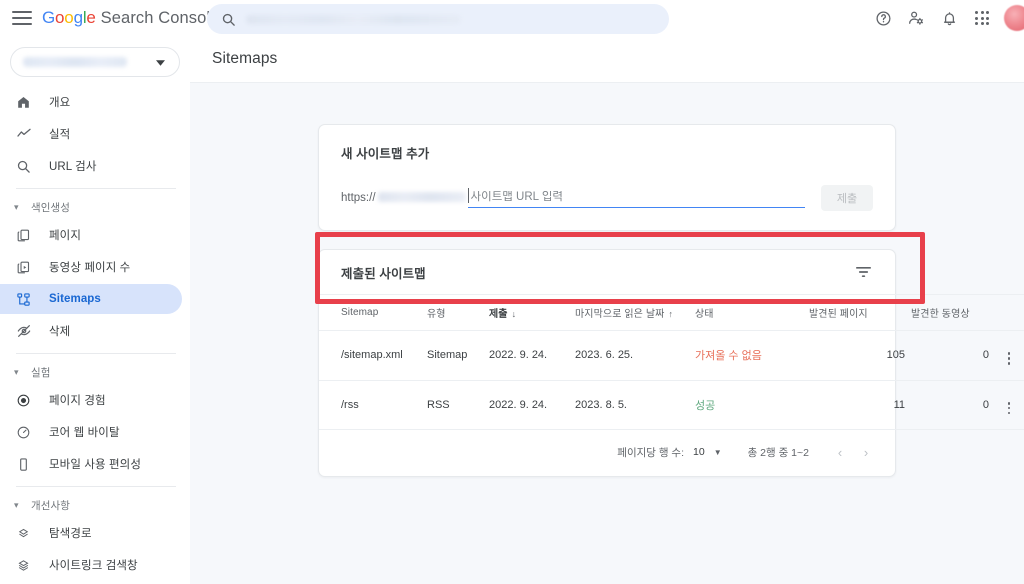 The height and width of the screenshot is (584, 1024). What do you see at coordinates (1006, 355) in the screenshot?
I see `cell-actions` at bounding box center [1006, 355].